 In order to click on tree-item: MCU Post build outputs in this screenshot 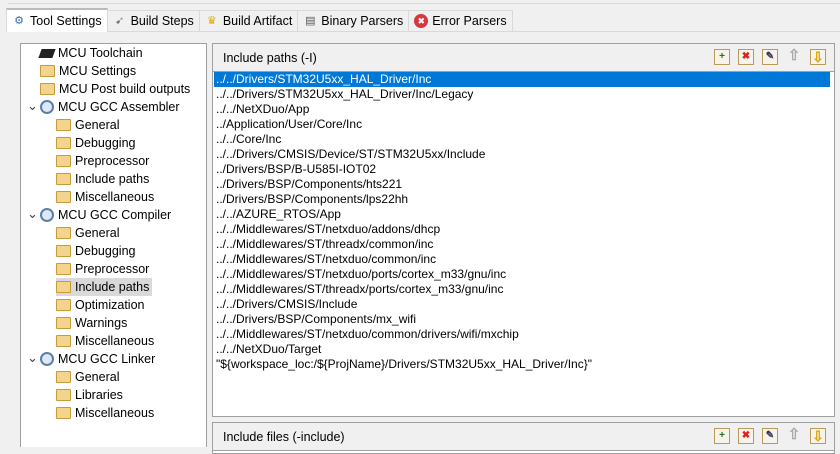, I will do `click(116, 89)`.